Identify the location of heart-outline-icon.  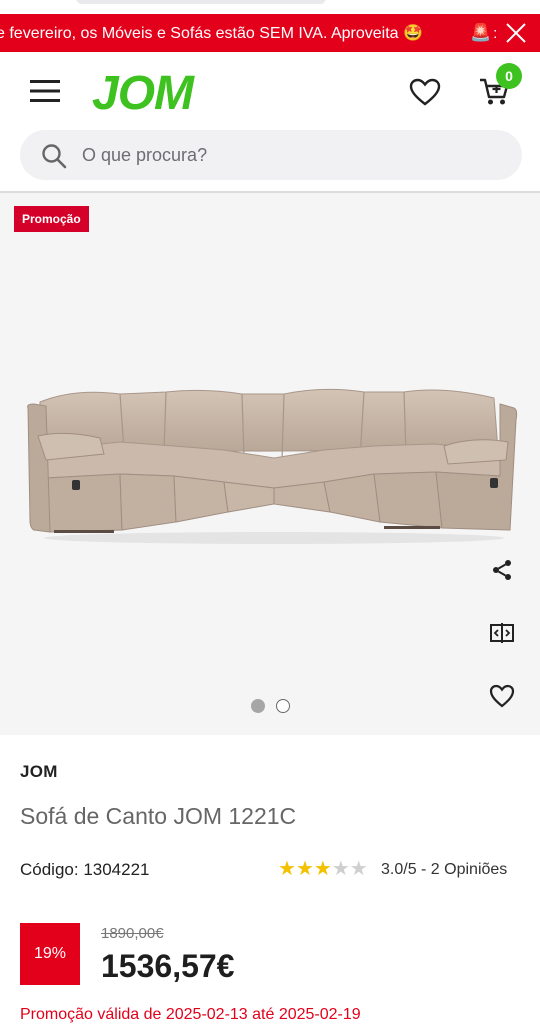
(502, 696).